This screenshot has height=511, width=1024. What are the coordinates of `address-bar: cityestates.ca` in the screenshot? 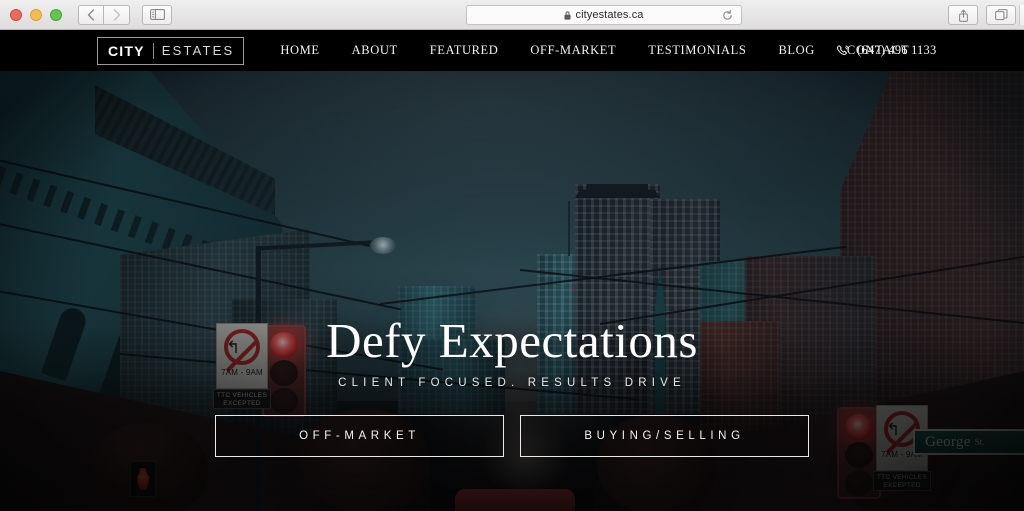 It's located at (604, 15).